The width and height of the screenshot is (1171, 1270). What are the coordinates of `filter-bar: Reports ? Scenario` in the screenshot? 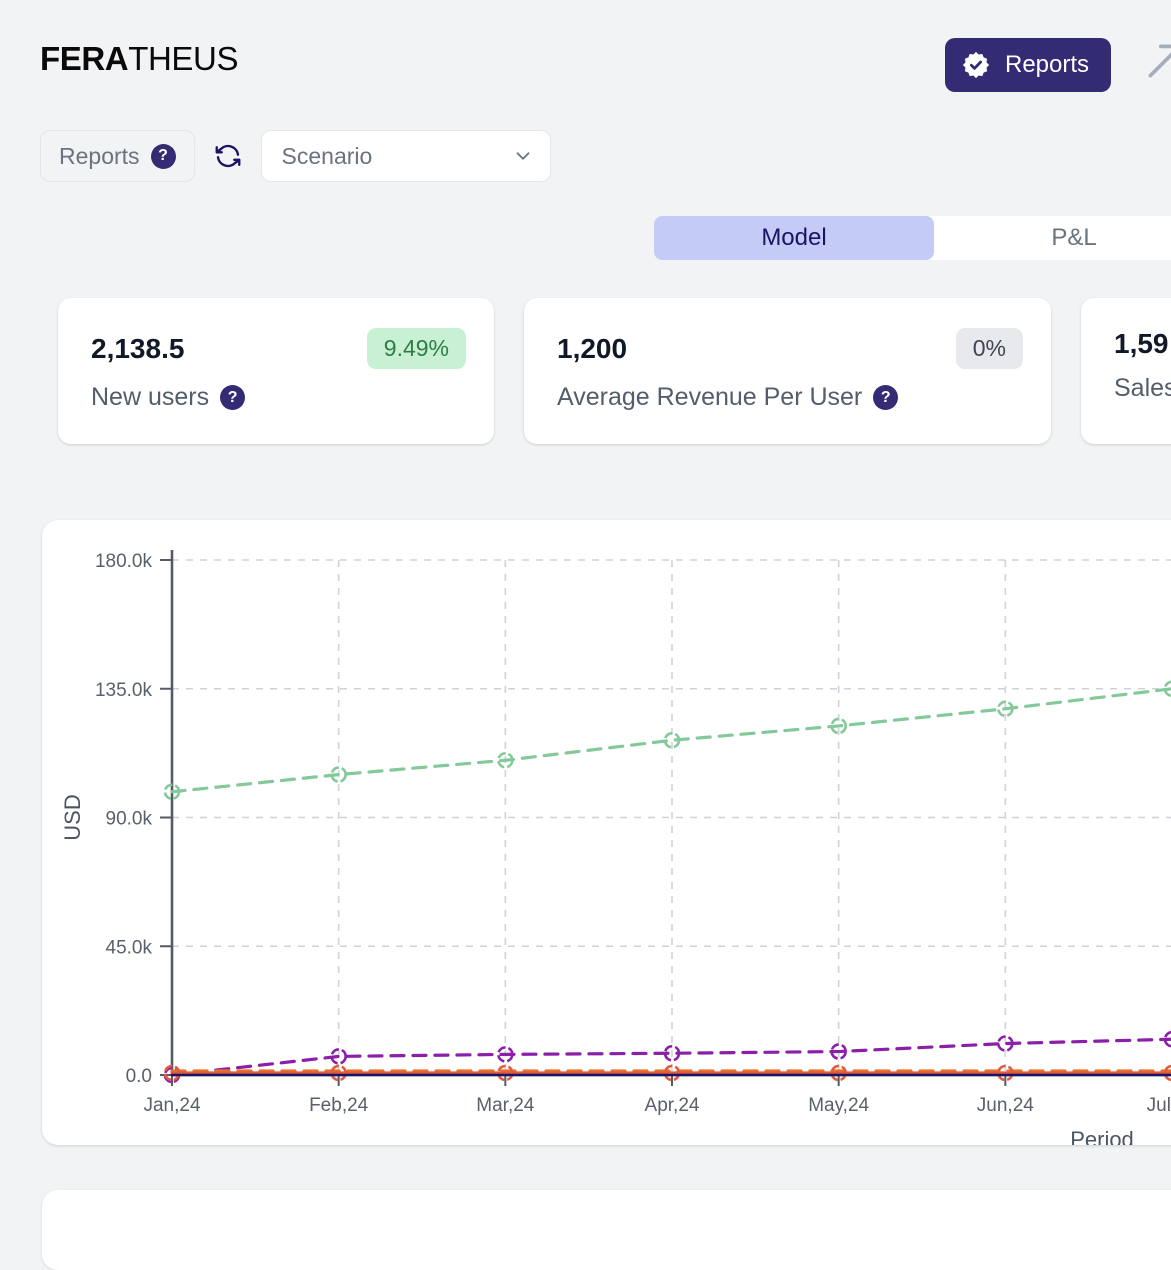 It's located at (295, 156).